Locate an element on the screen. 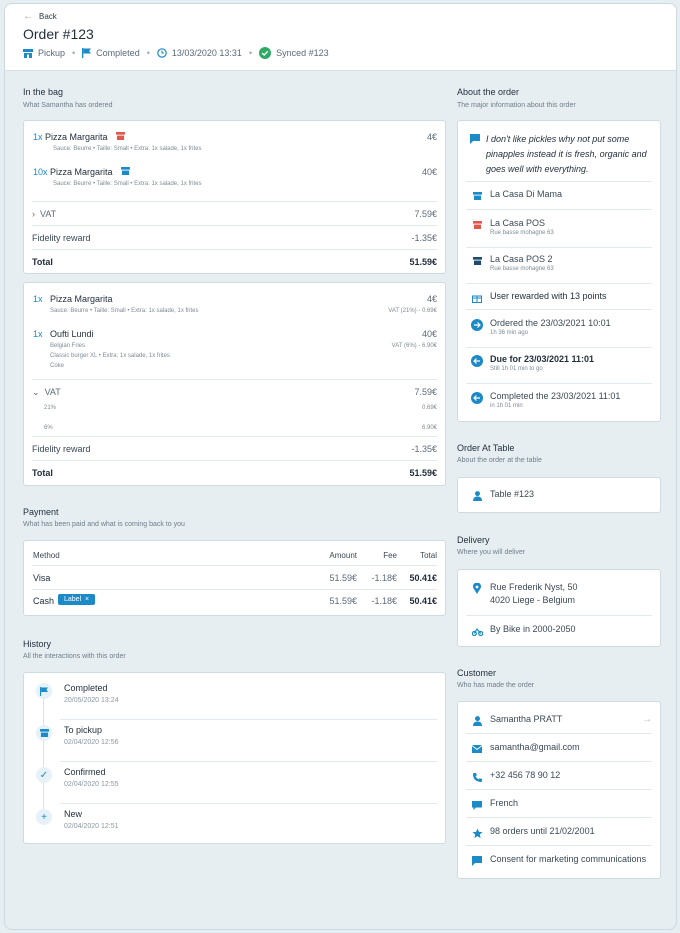 Image resolution: width=680 pixels, height=933 pixels. bike-icon is located at coordinates (477, 631).